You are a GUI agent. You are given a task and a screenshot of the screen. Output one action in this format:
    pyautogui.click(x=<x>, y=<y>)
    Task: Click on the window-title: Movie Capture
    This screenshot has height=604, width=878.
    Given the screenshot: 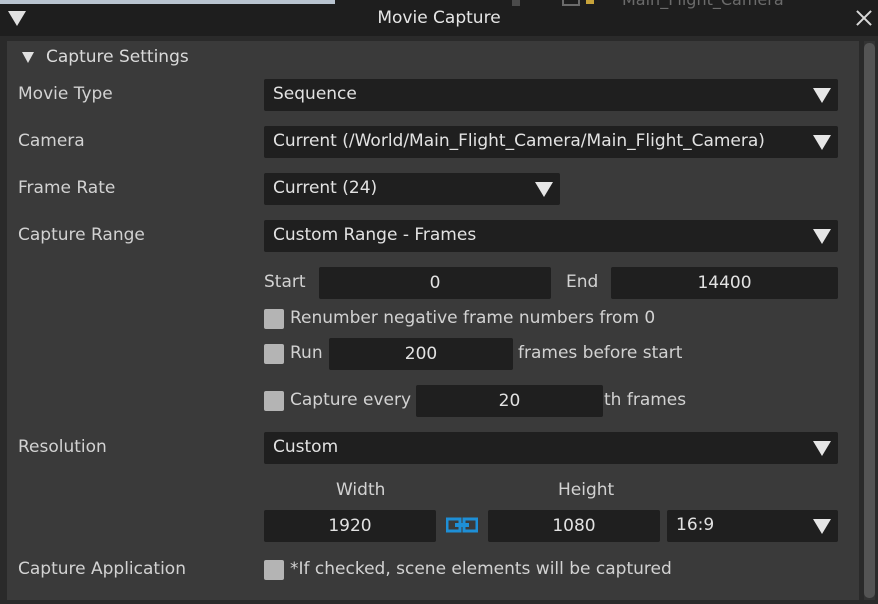 What is the action you would take?
    pyautogui.click(x=439, y=18)
    